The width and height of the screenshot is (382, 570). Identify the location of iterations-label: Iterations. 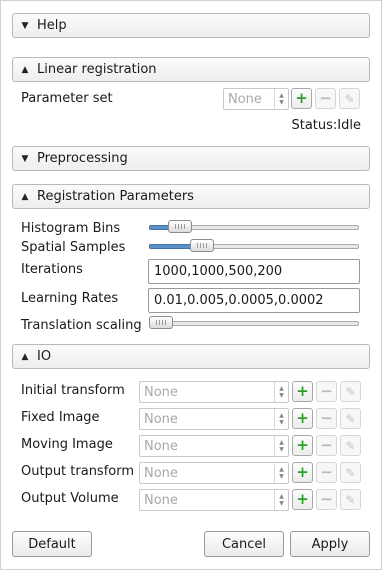
(52, 269).